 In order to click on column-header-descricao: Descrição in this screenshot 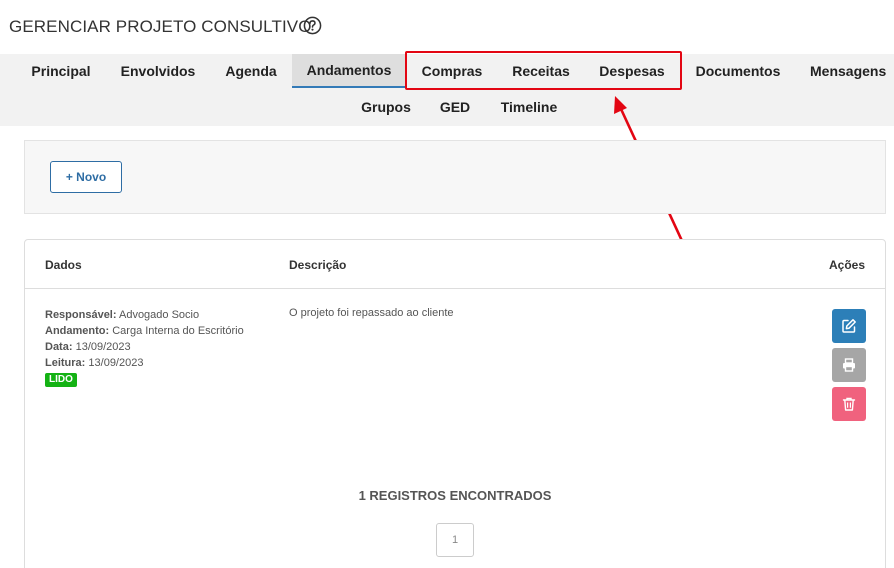, I will do `click(318, 265)`.